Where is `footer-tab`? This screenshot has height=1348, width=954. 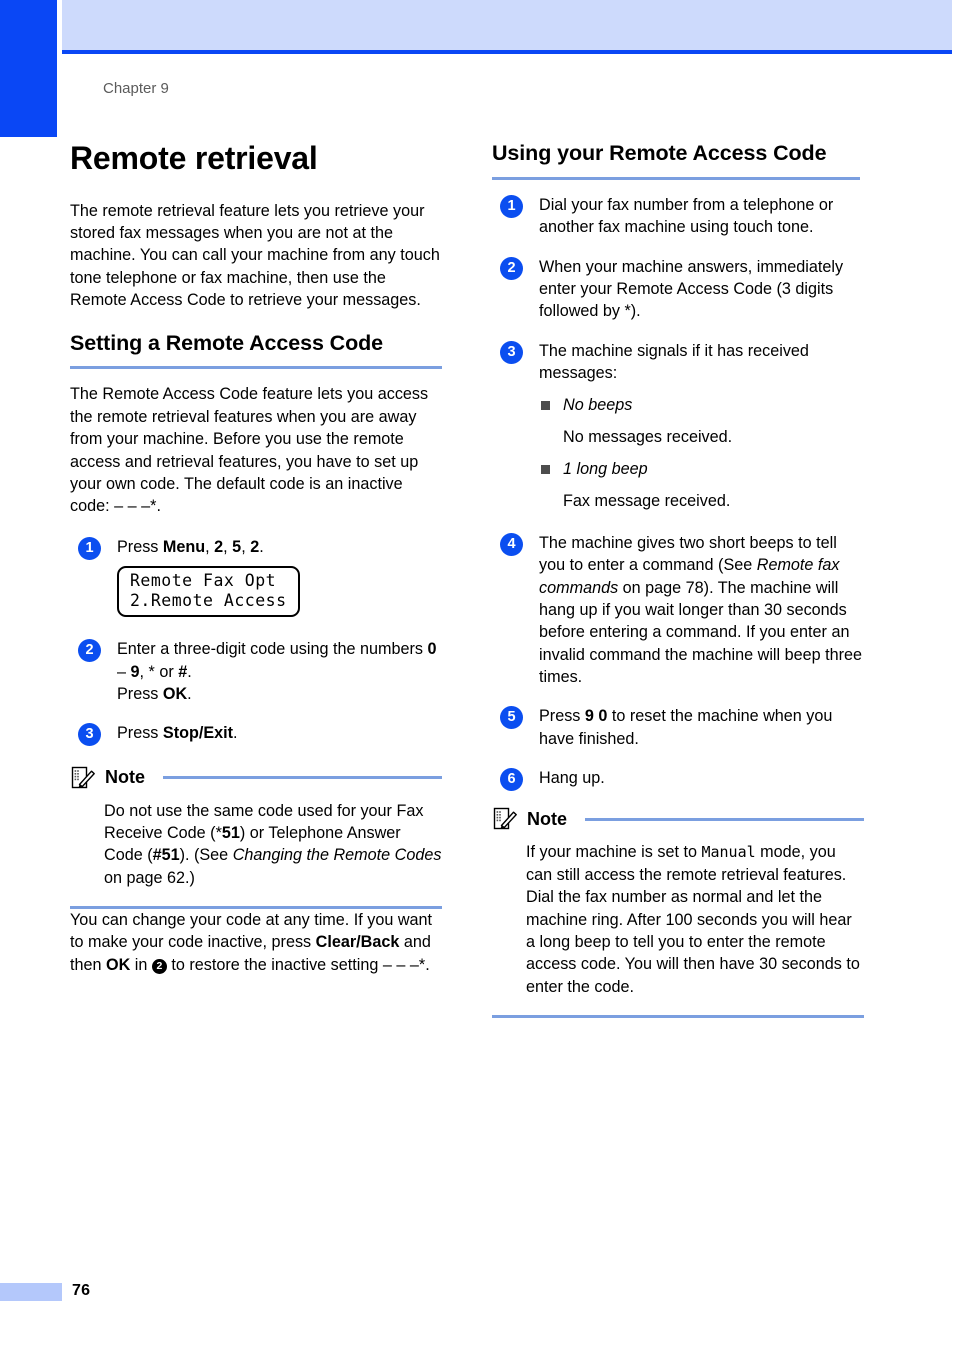 footer-tab is located at coordinates (31, 1292).